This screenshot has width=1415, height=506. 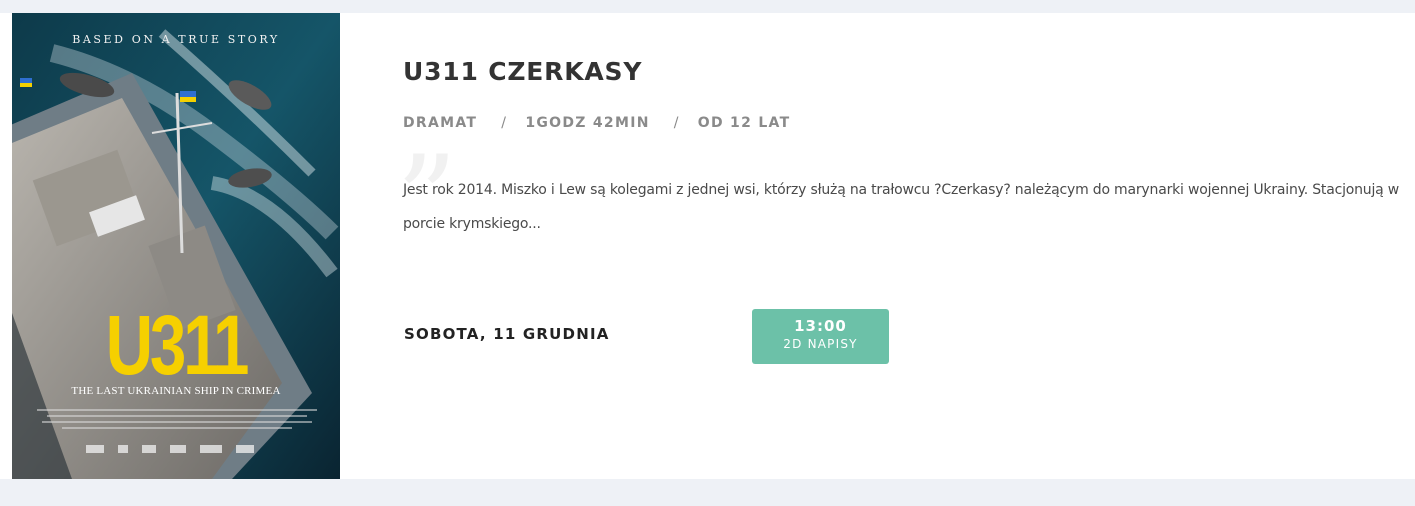 I want to click on showtime-format: 2D NAPISY, so click(x=820, y=344).